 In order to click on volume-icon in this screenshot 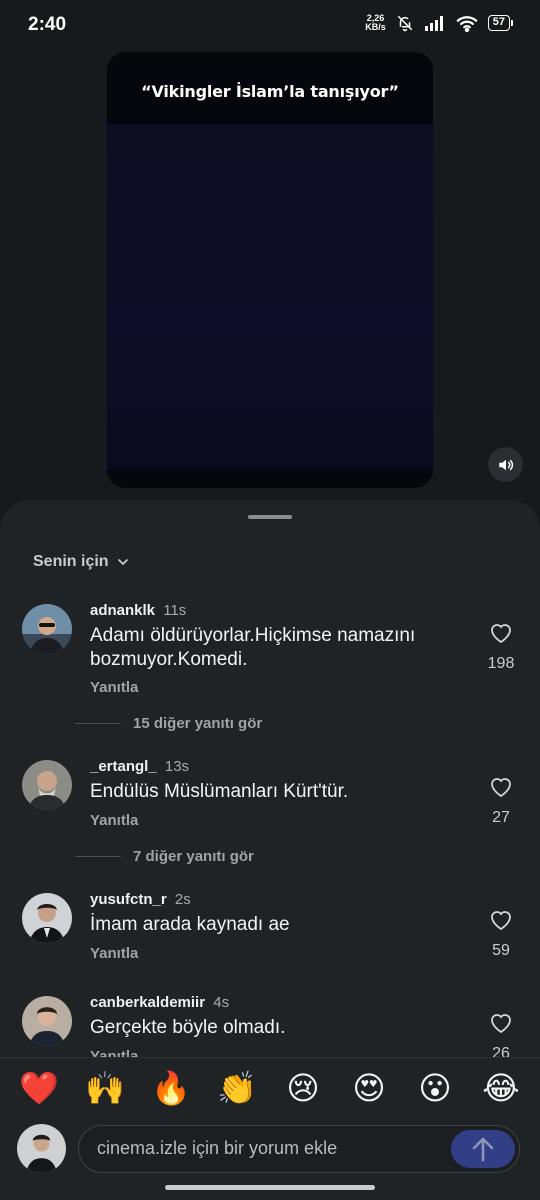, I will do `click(505, 464)`.